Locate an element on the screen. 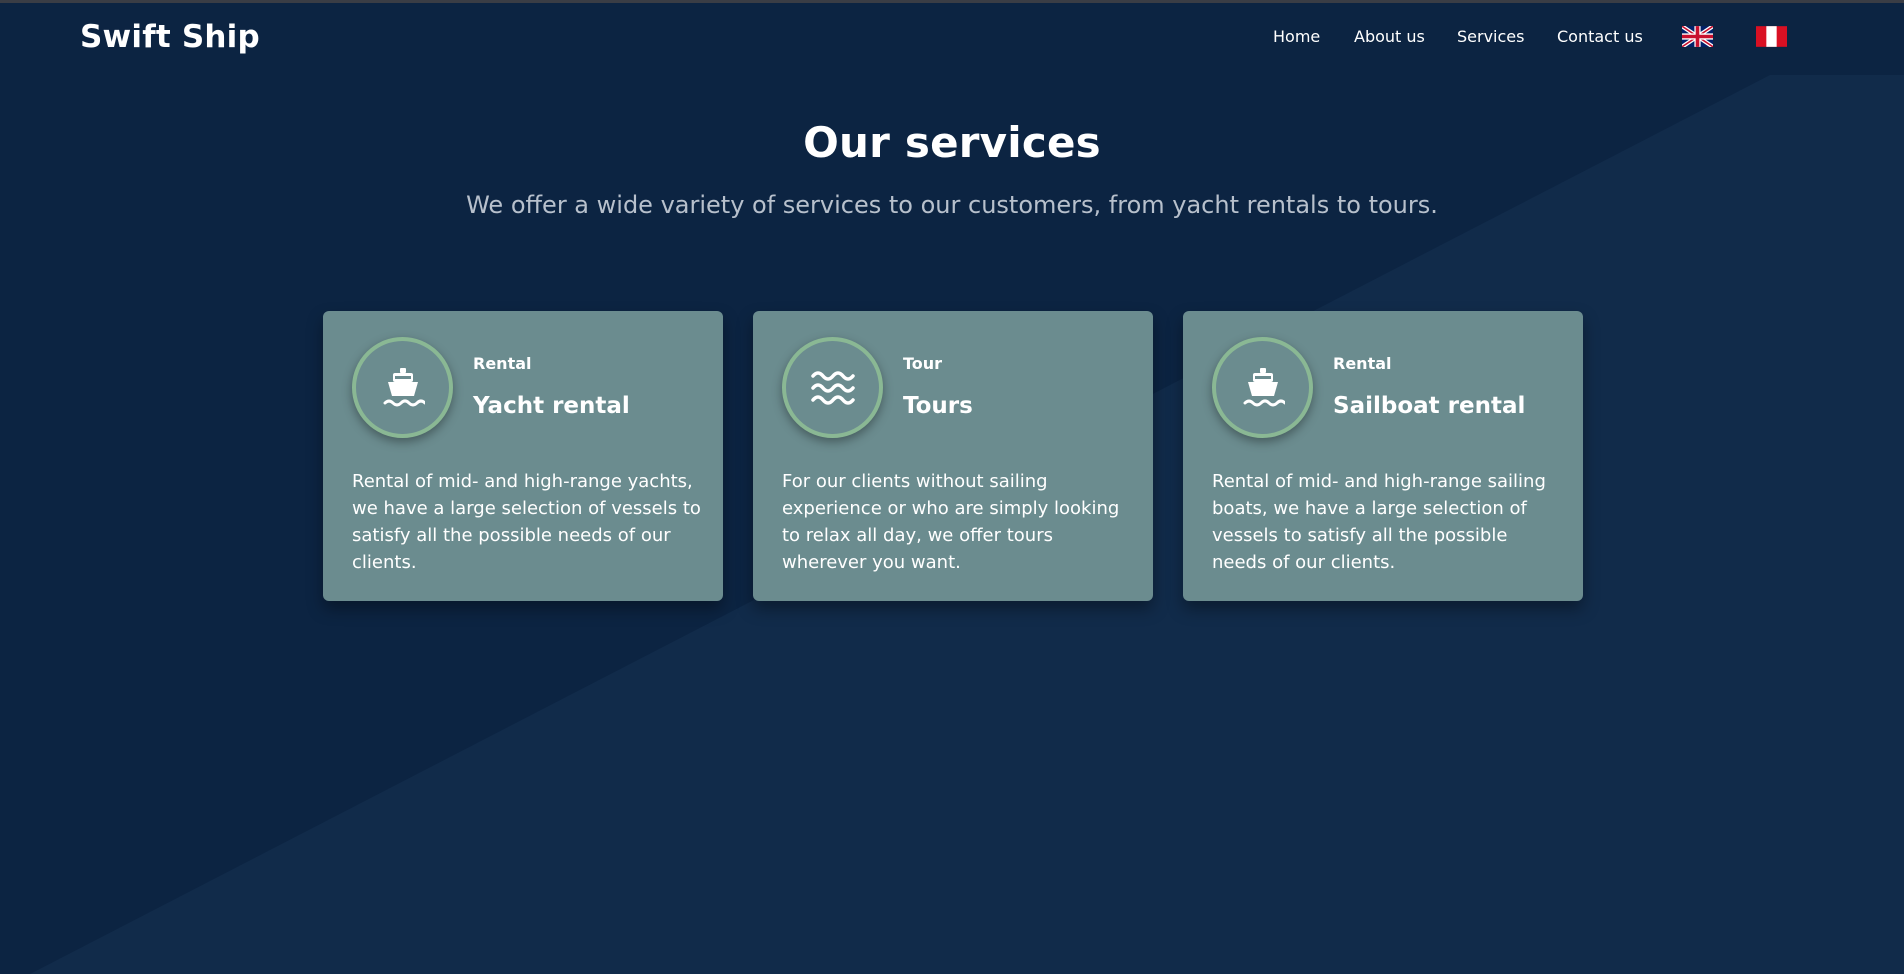 Image resolution: width=1904 pixels, height=974 pixels. service-title: Yacht rental is located at coordinates (551, 406).